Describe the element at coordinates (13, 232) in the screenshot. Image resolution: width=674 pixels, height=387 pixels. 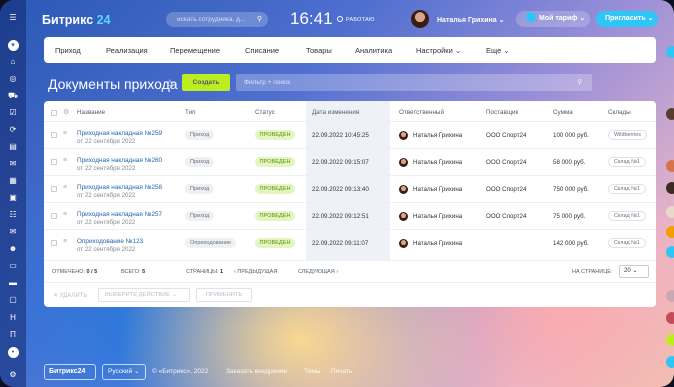
I see `mail-icon: ✉` at that location.